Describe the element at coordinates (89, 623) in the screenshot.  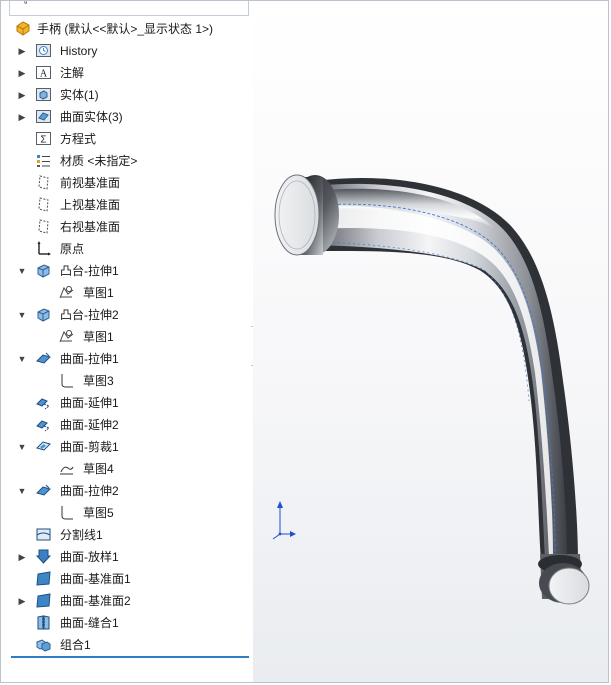
I see `tree-item-label: 曲面-缝合1` at that location.